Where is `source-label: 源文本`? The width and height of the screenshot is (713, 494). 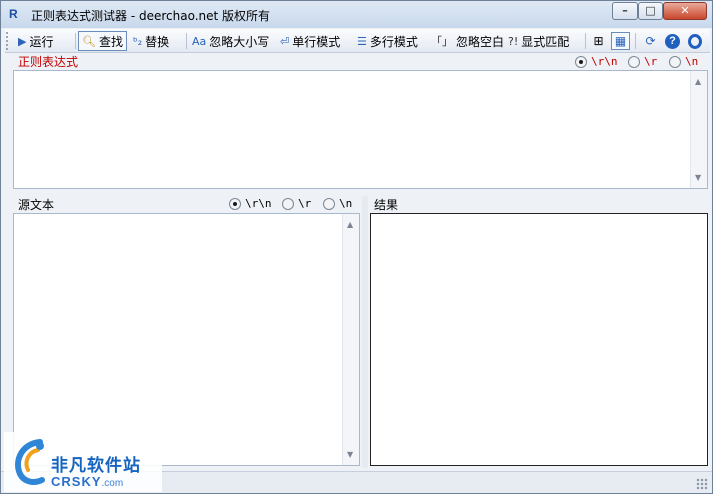
source-label: 源文本 is located at coordinates (36, 205).